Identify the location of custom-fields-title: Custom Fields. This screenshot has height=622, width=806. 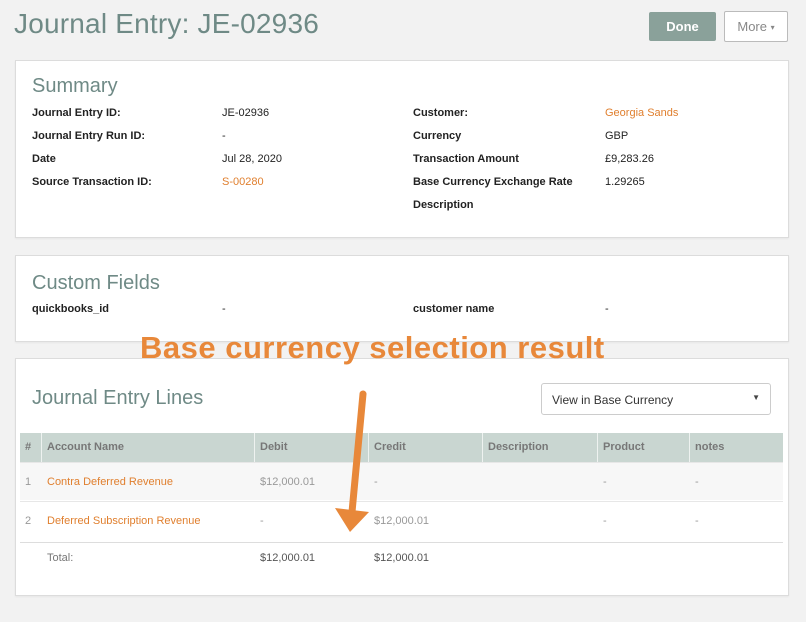
(96, 283).